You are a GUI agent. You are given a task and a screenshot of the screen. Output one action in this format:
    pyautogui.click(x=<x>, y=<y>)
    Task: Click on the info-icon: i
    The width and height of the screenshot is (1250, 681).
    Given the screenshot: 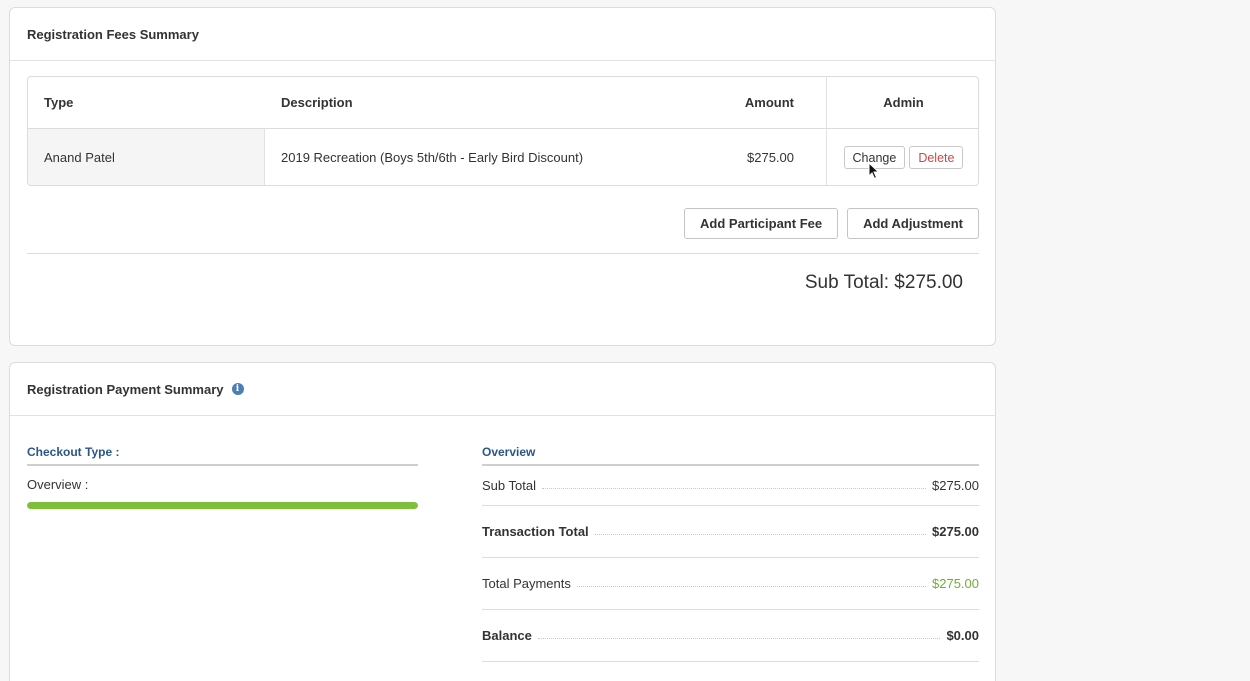 What is the action you would take?
    pyautogui.click(x=237, y=389)
    